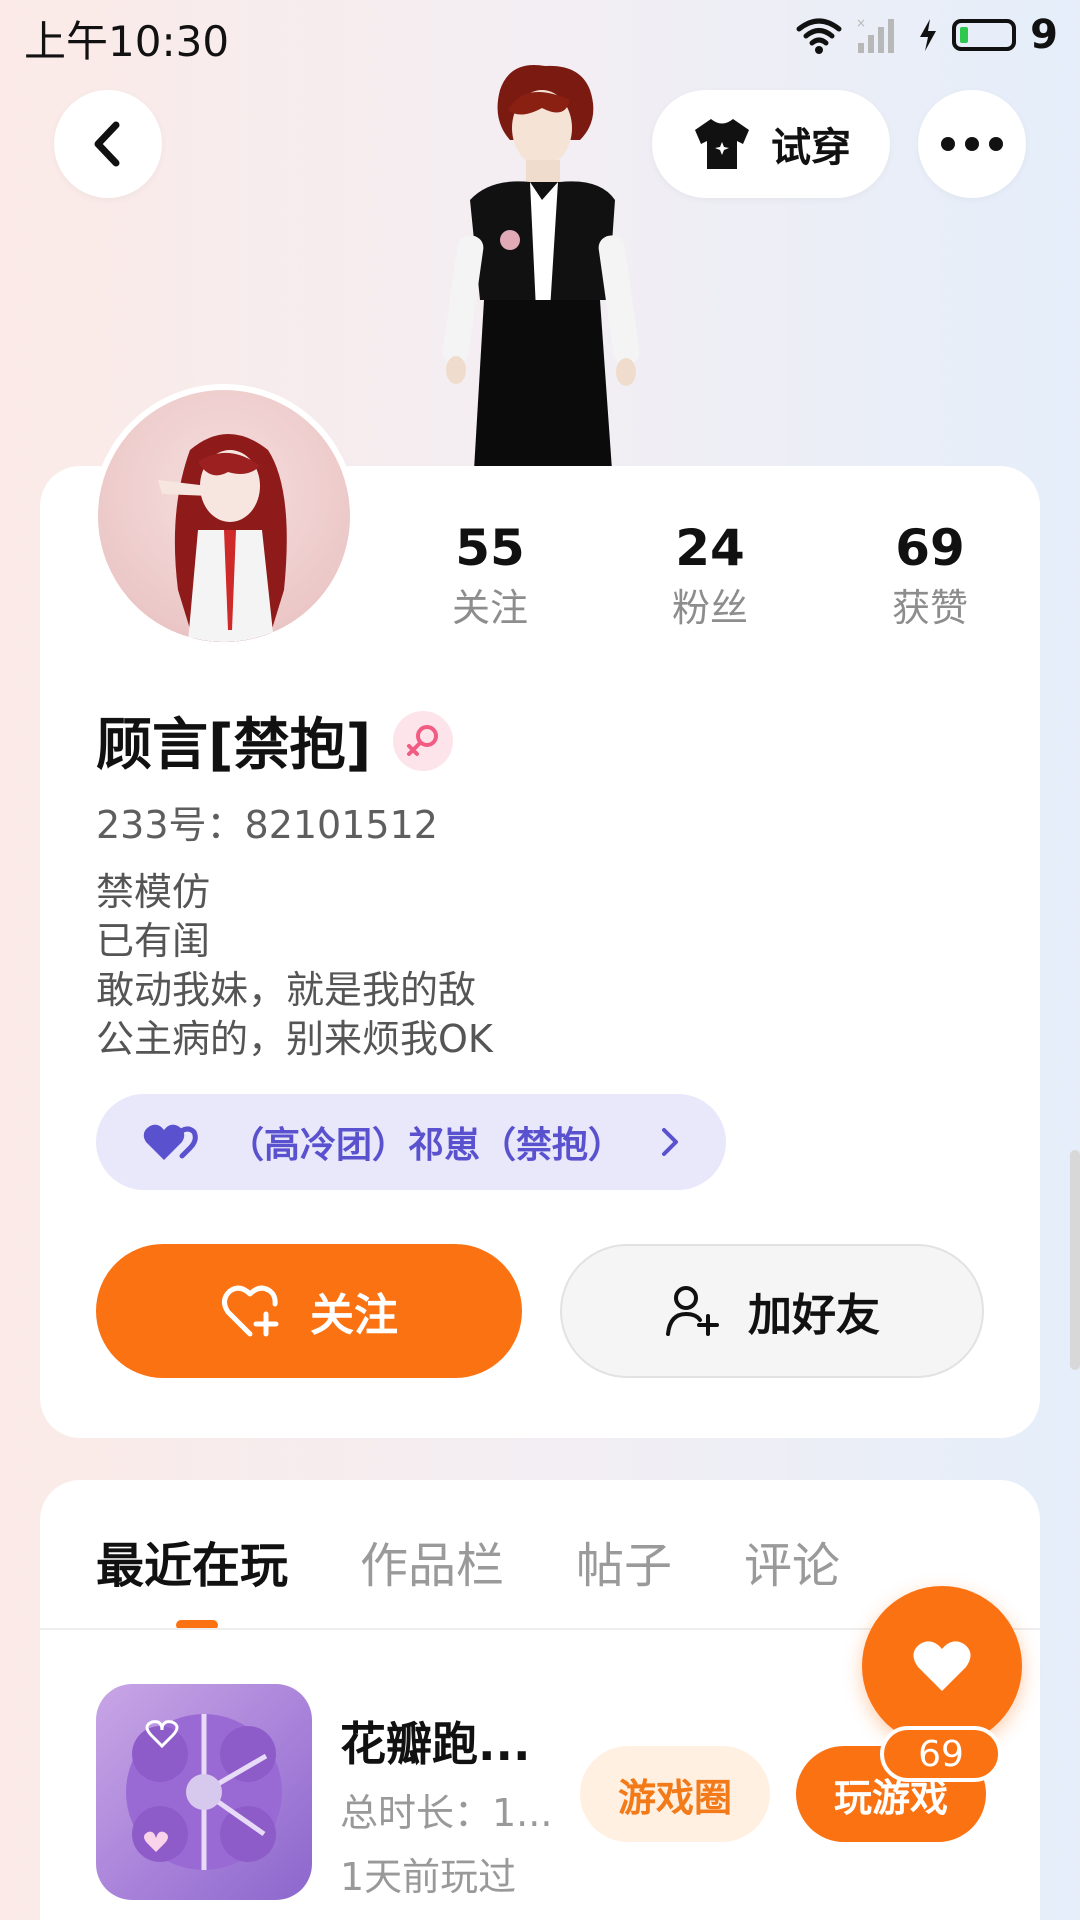 Image resolution: width=1080 pixels, height=1920 pixels. What do you see at coordinates (234, 745) in the screenshot?
I see `profile-name: 顾言[禁抱]` at bounding box center [234, 745].